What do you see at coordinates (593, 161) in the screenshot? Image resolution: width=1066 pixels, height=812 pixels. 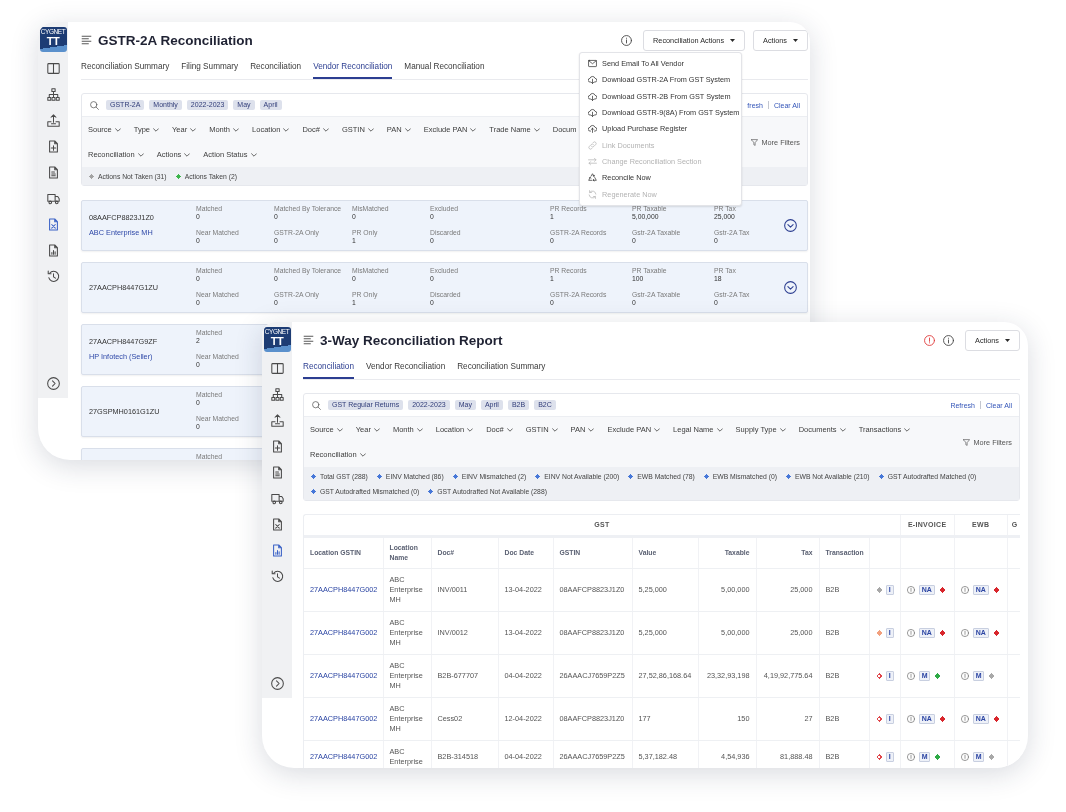 I see `swap-arrows-icon` at bounding box center [593, 161].